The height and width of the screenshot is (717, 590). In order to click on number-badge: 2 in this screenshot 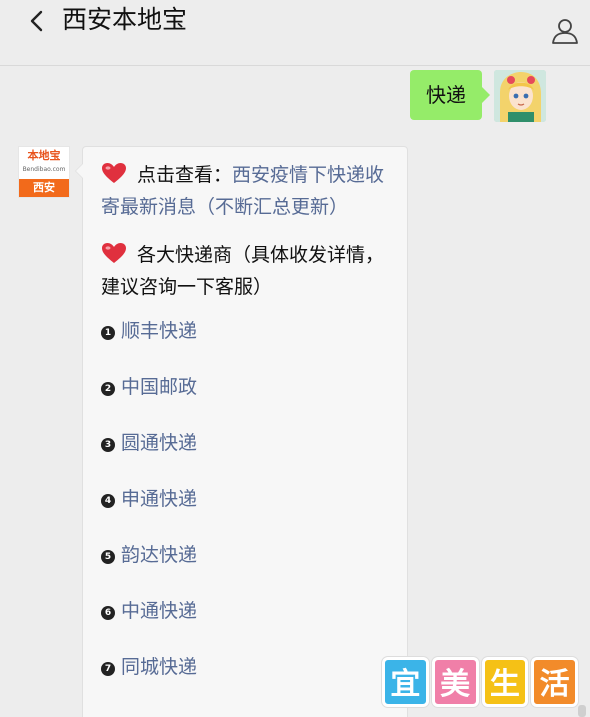, I will do `click(108, 389)`.